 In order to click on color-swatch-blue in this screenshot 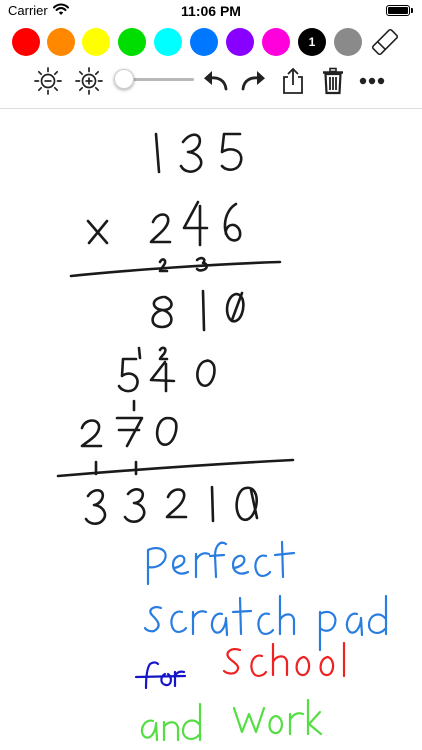, I will do `click(204, 42)`.